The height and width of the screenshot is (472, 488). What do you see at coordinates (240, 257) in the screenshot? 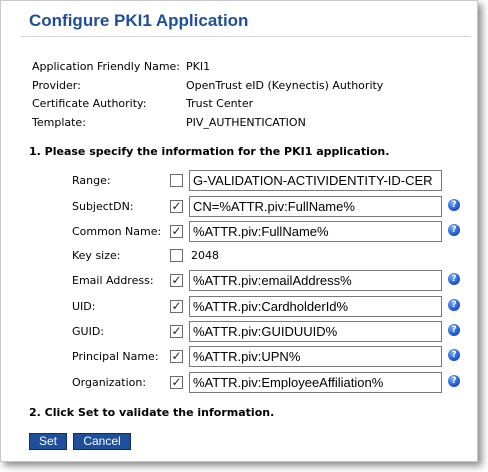
I see `field-row-key-size: Key size: 2048` at bounding box center [240, 257].